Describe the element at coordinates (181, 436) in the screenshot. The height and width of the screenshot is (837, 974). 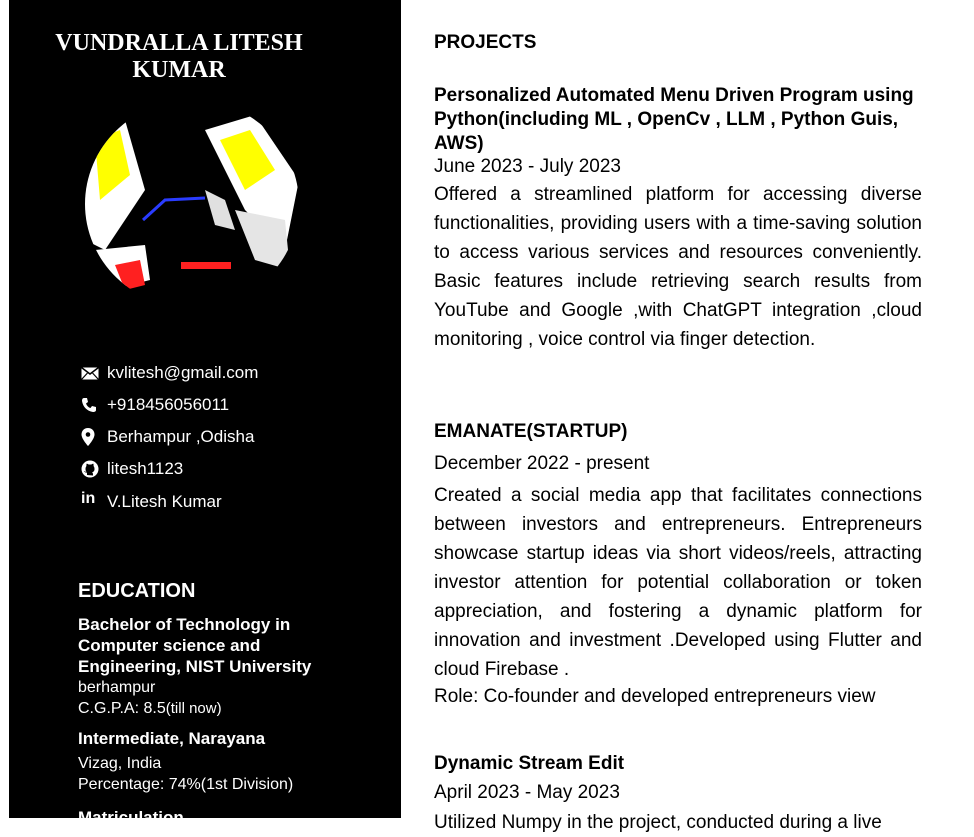
I see `location-text: Berhampur ,Odisha` at that location.